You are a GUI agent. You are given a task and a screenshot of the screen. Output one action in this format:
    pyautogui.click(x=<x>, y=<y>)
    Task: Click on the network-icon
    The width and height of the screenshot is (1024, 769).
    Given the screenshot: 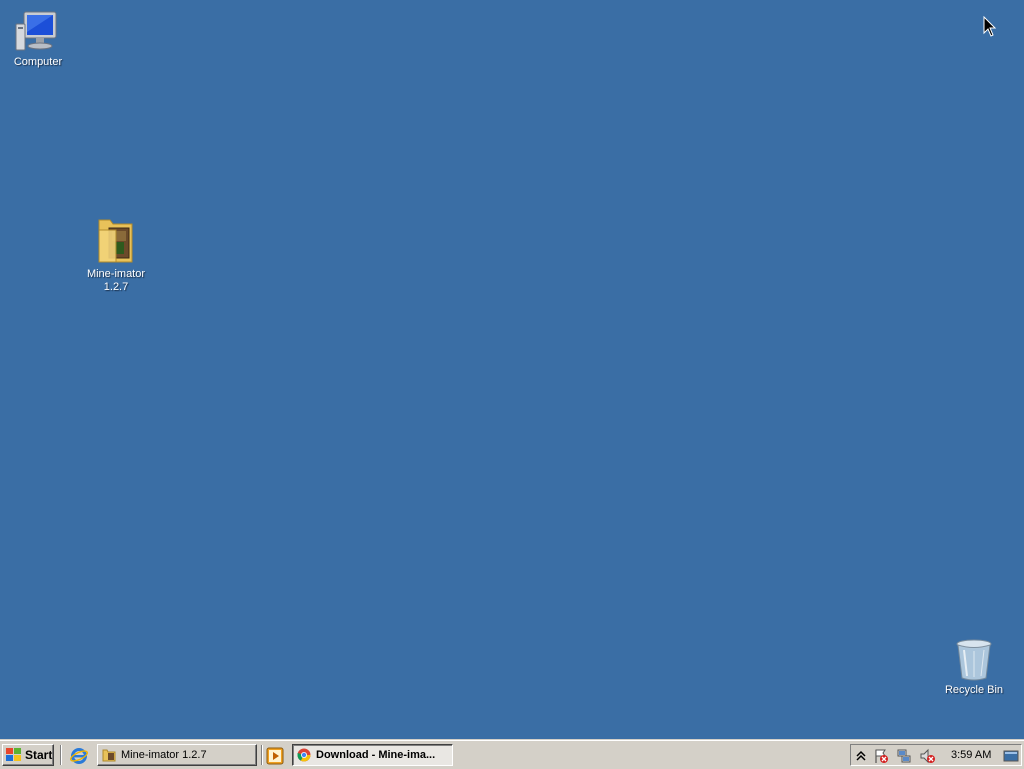 What is the action you would take?
    pyautogui.click(x=904, y=756)
    